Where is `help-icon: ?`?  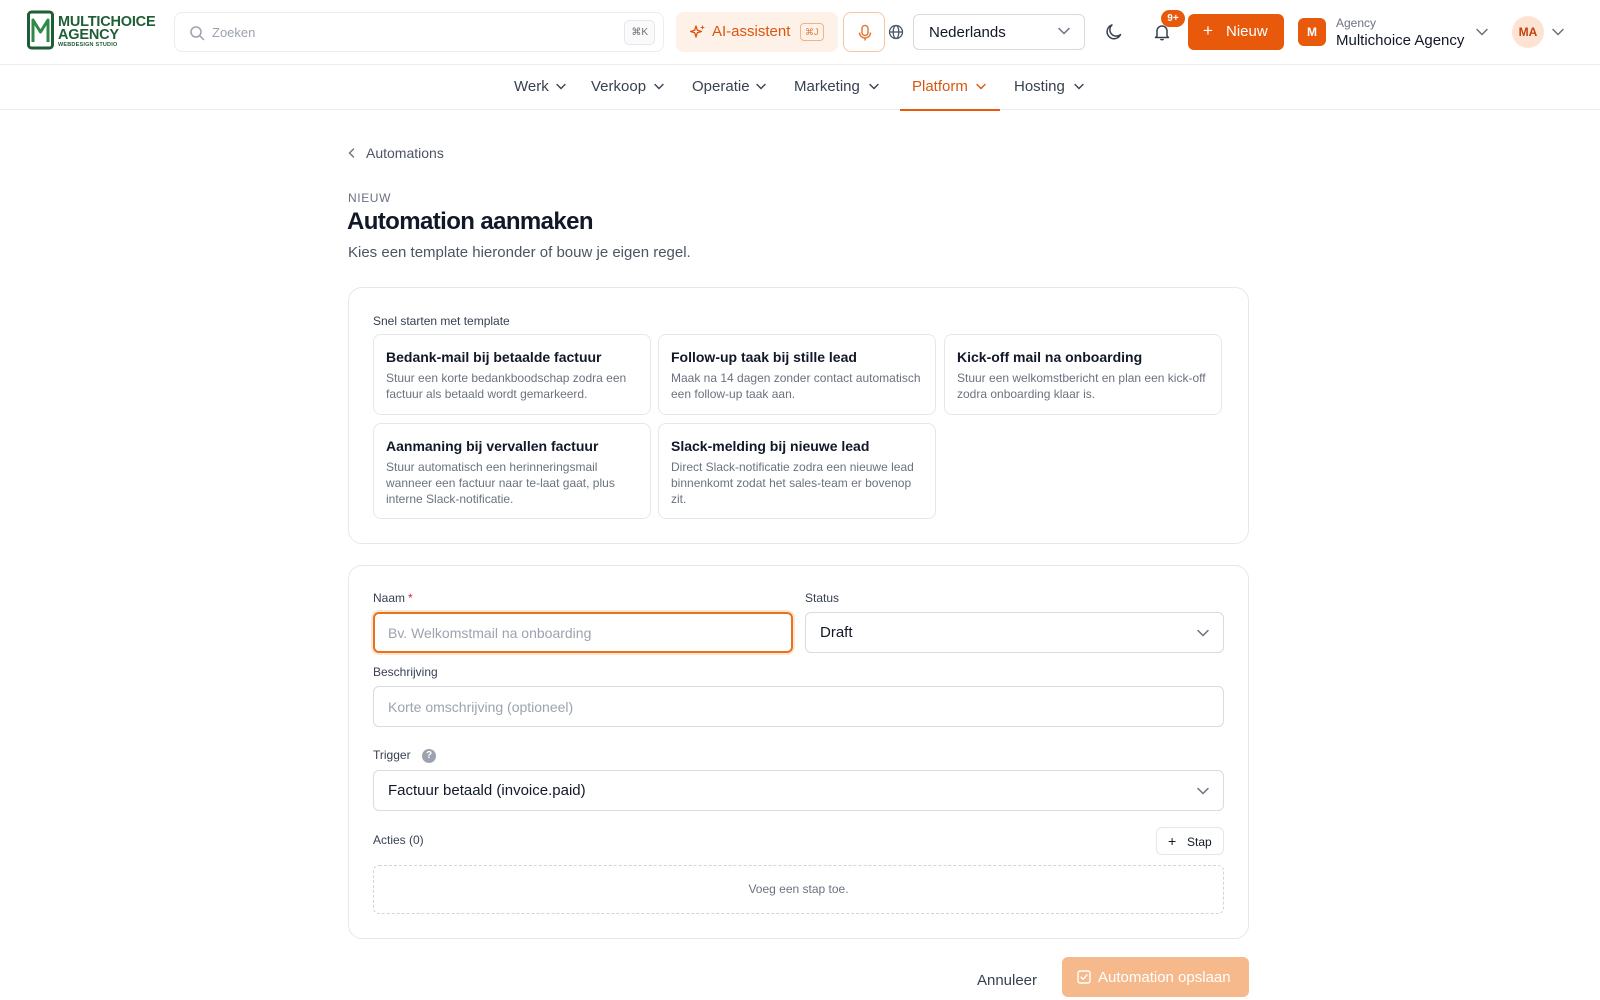
help-icon: ? is located at coordinates (429, 756).